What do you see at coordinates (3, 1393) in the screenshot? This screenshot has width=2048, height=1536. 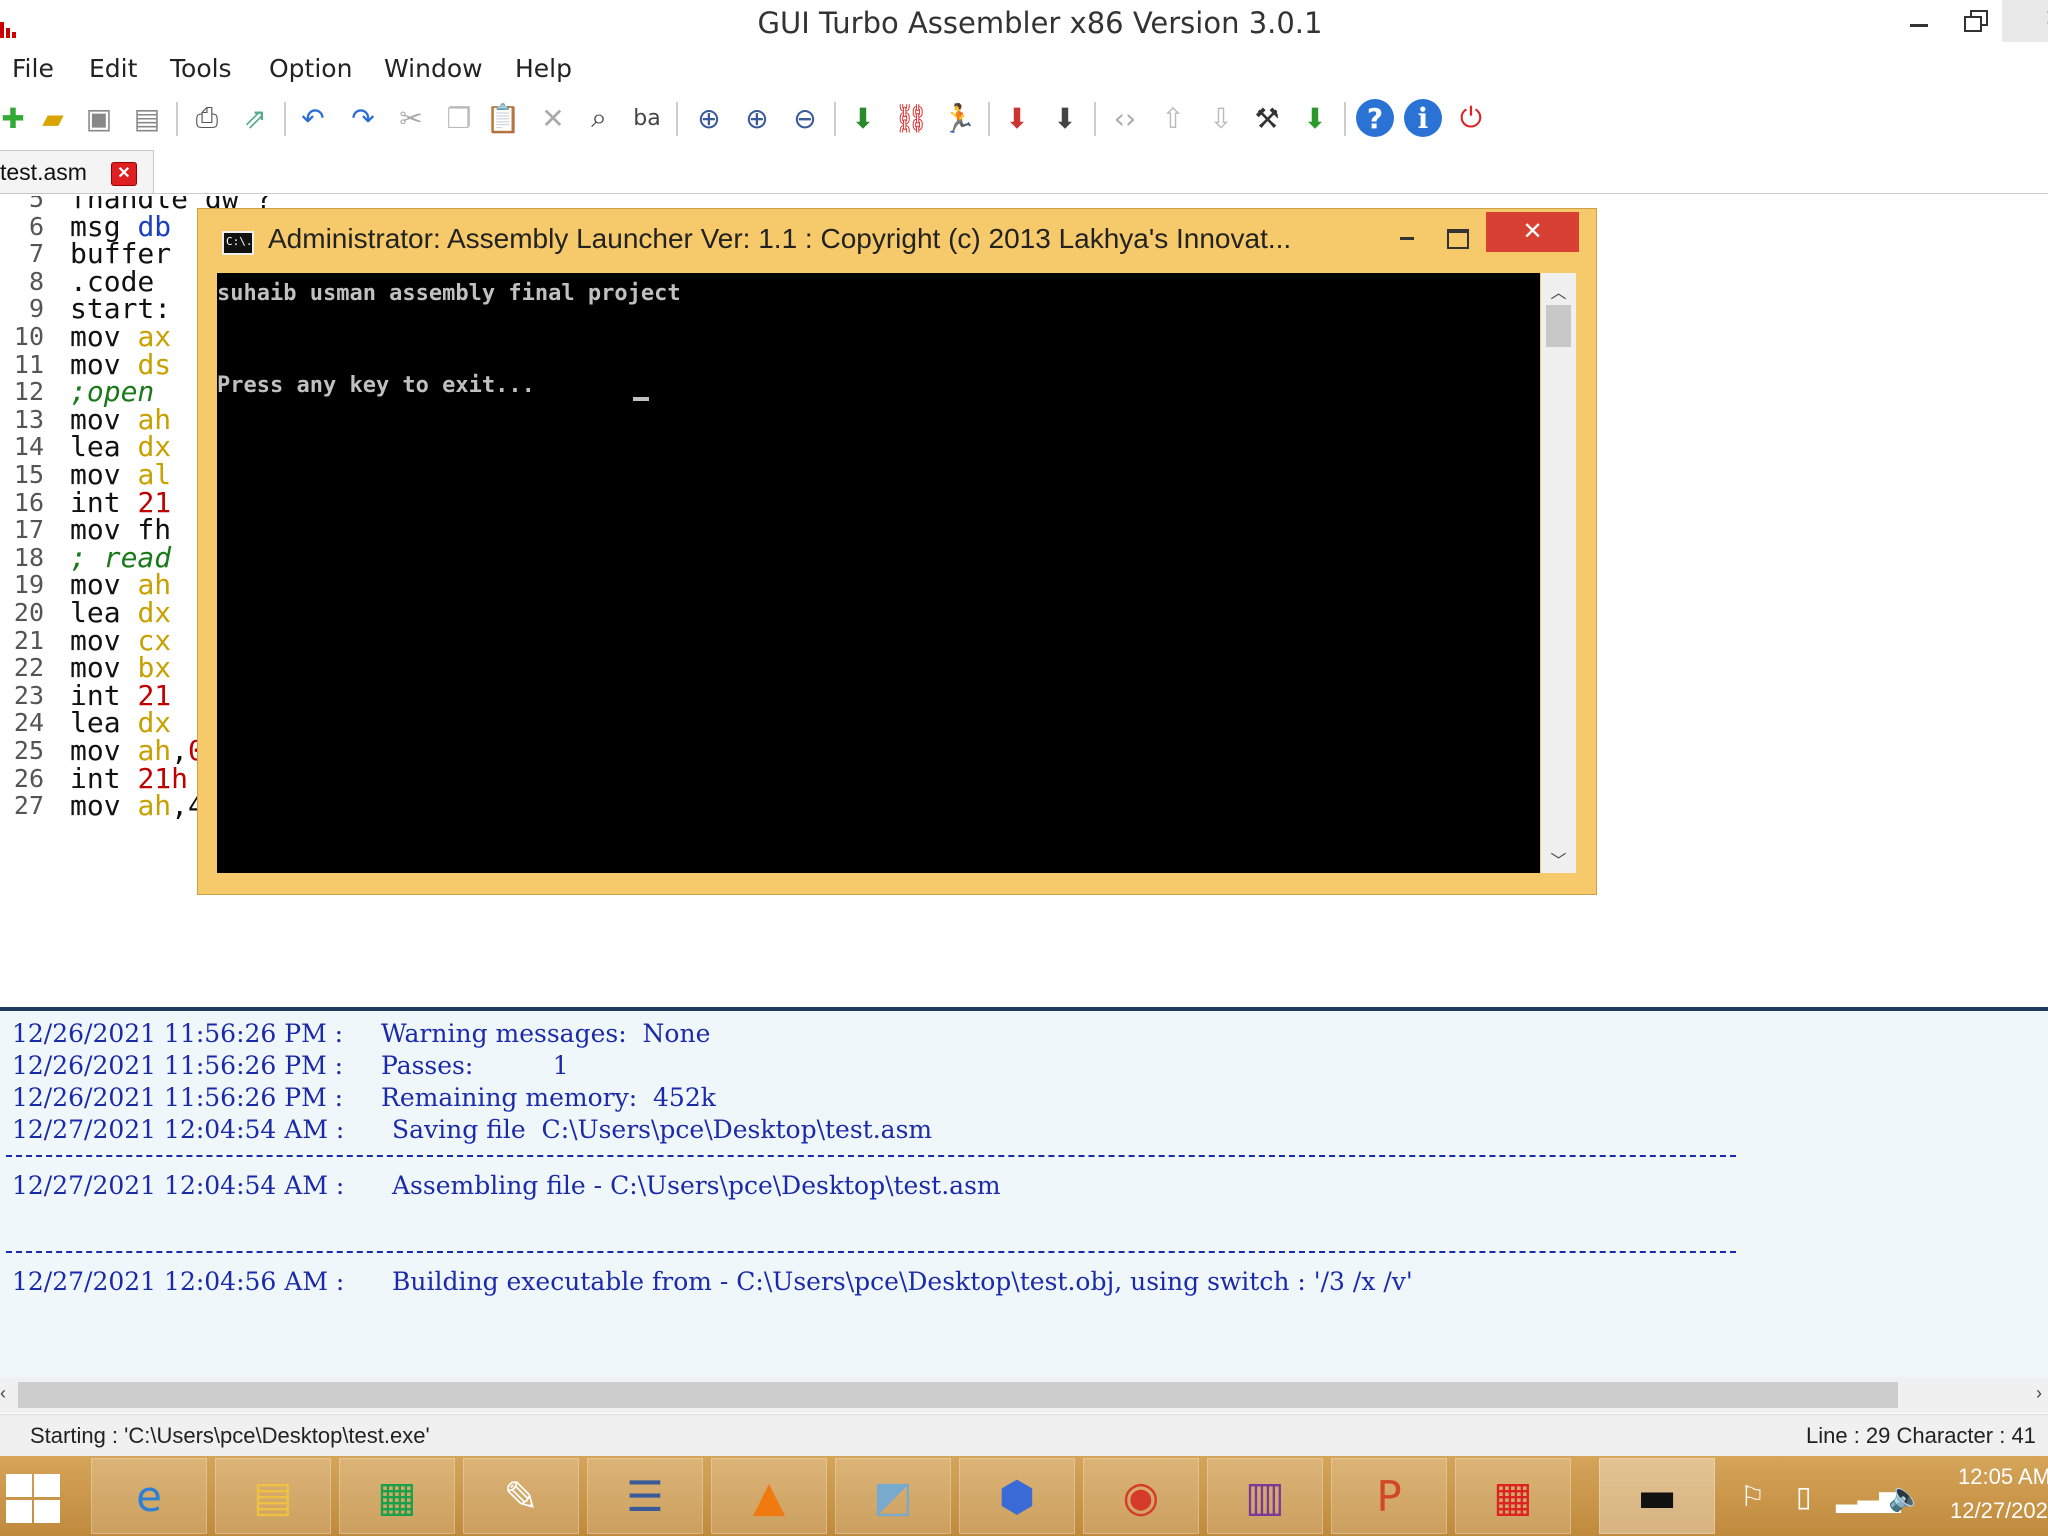 I see `scroll-left-icon: ‹` at bounding box center [3, 1393].